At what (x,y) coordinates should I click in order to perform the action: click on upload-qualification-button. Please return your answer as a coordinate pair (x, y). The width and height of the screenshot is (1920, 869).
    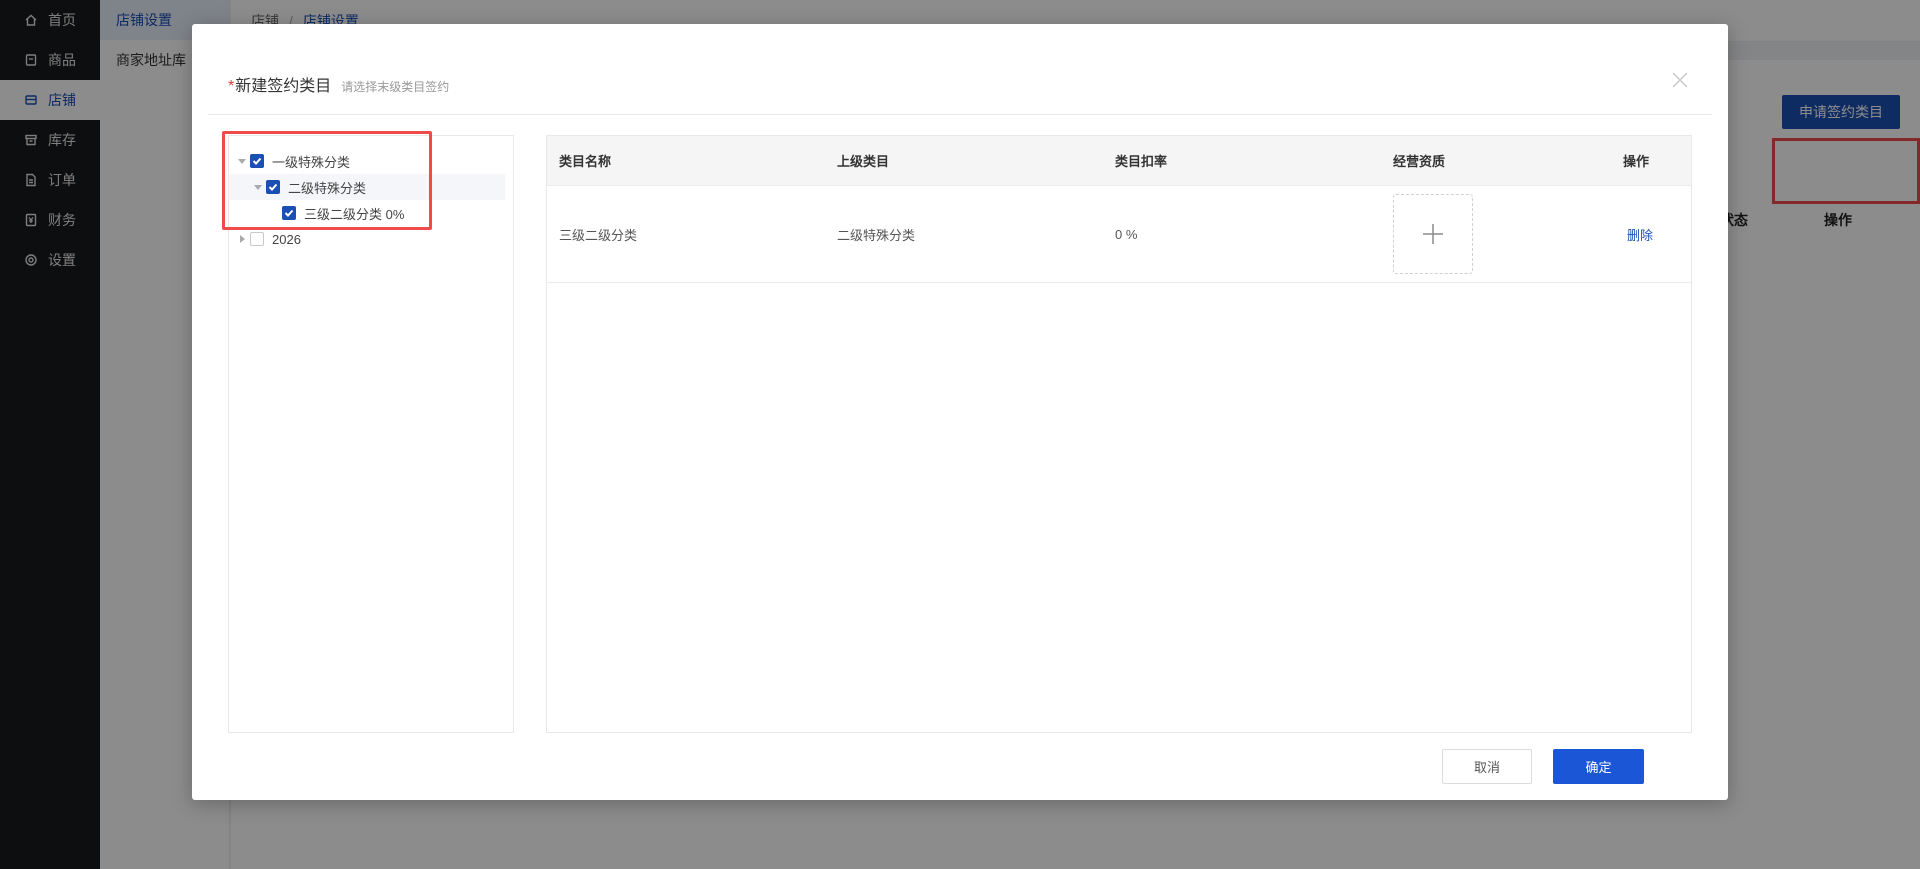
    Looking at the image, I should click on (1433, 234).